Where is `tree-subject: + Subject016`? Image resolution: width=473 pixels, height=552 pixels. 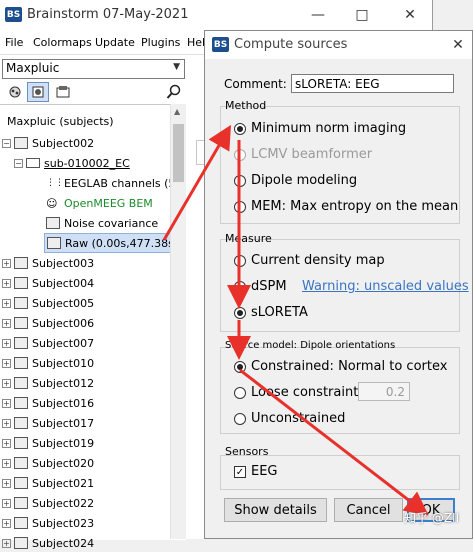 tree-subject: + Subject016 is located at coordinates (48, 403).